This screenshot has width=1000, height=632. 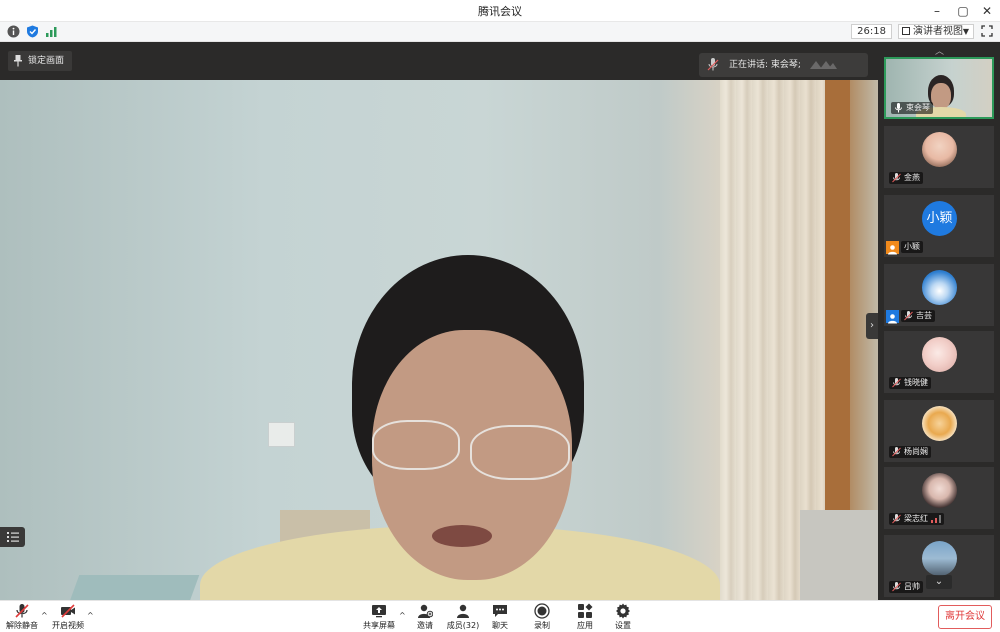 What do you see at coordinates (939, 423) in the screenshot?
I see `lion-avatar-icon` at bounding box center [939, 423].